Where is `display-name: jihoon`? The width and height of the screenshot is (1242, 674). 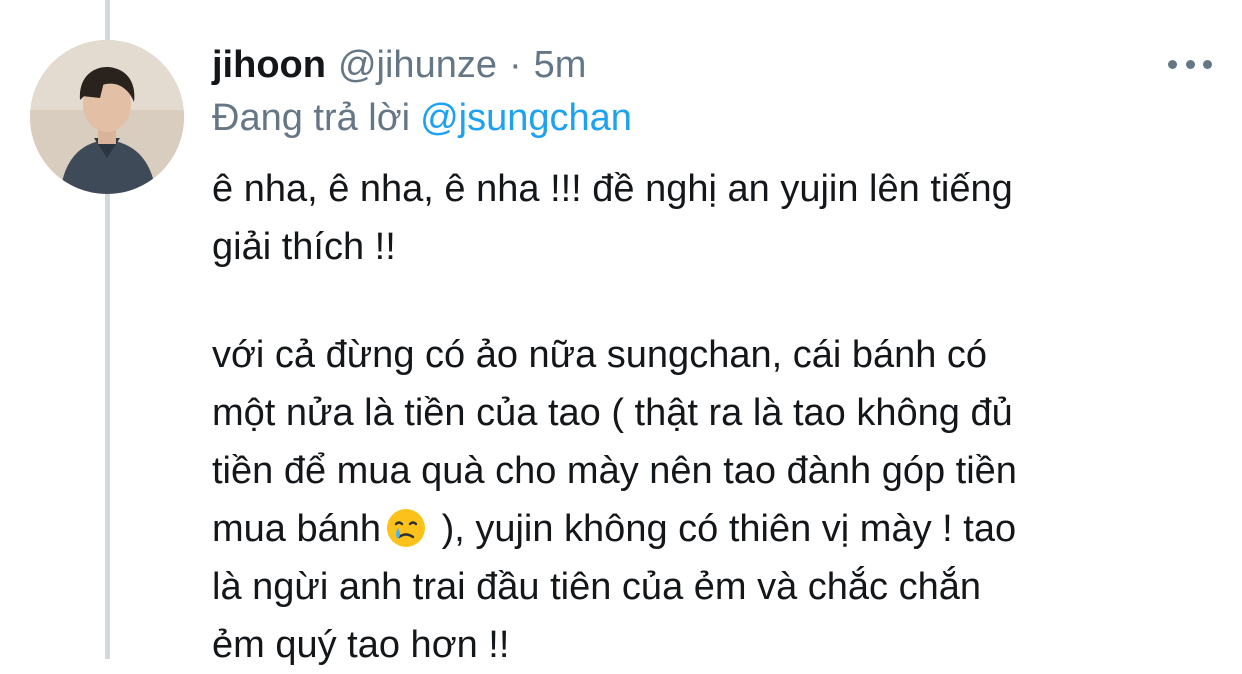 display-name: jihoon is located at coordinates (269, 65).